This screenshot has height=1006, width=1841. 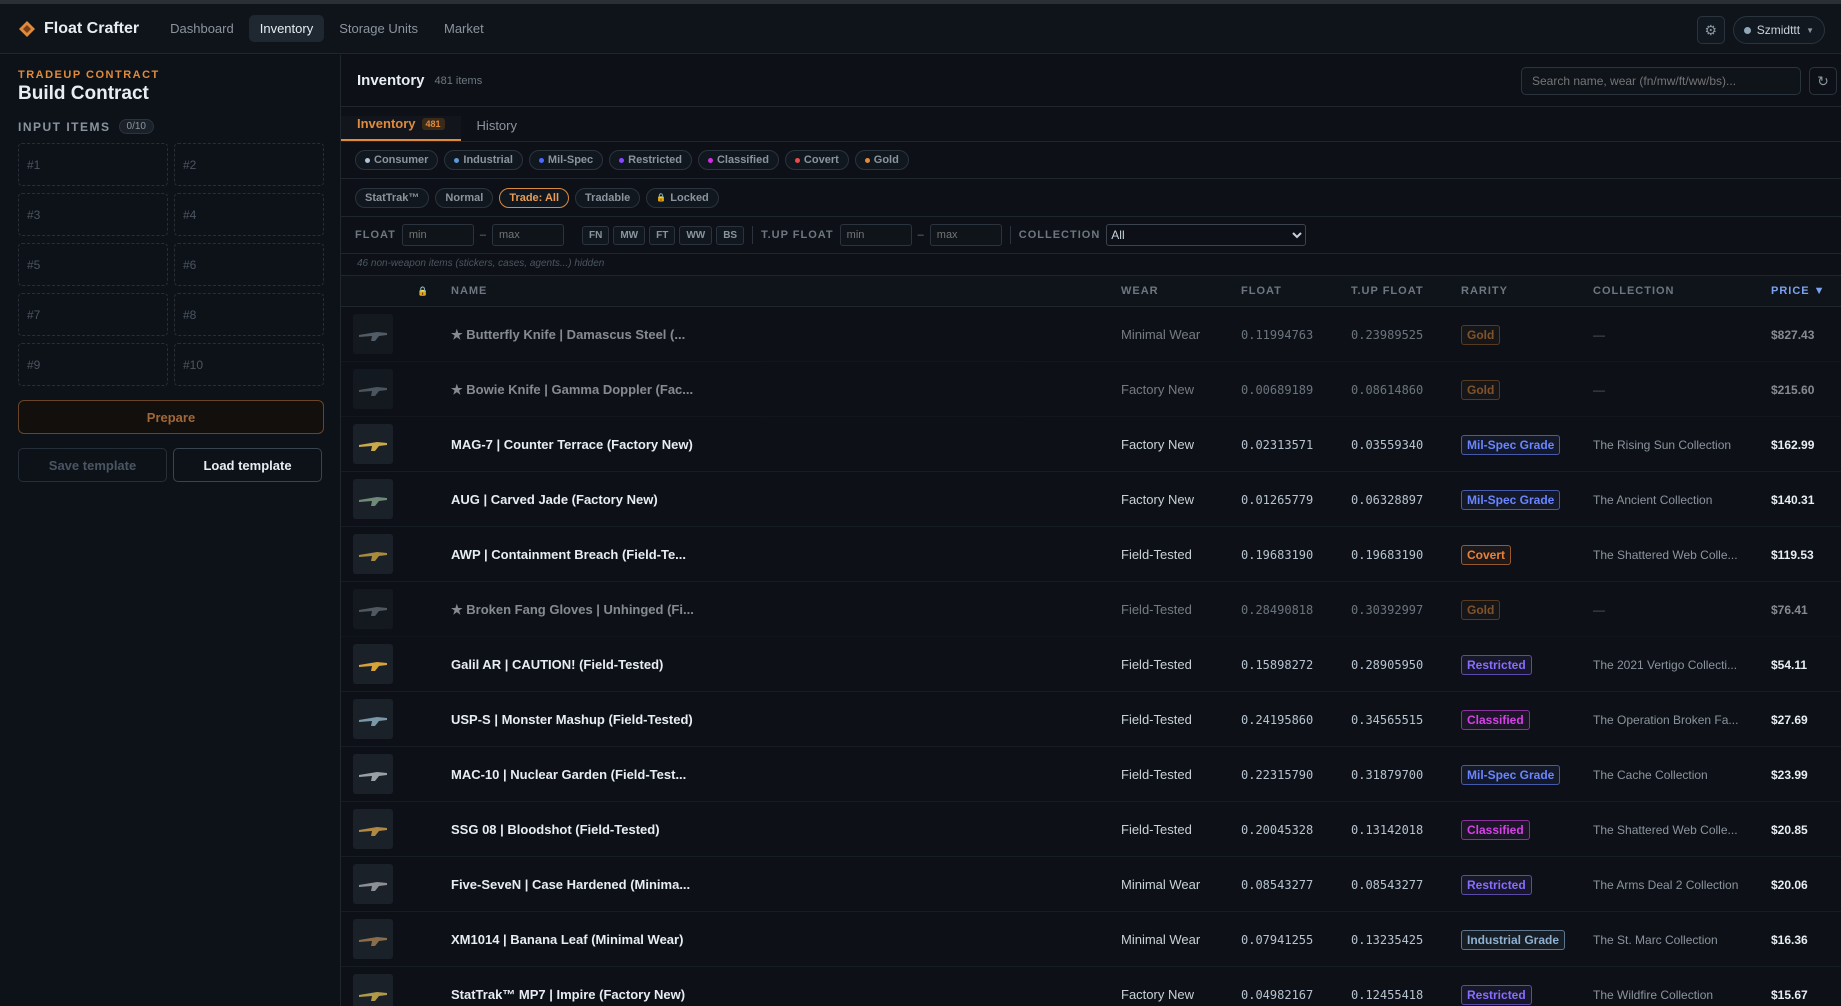 I want to click on wear-button-bs: BS, so click(x=730, y=235).